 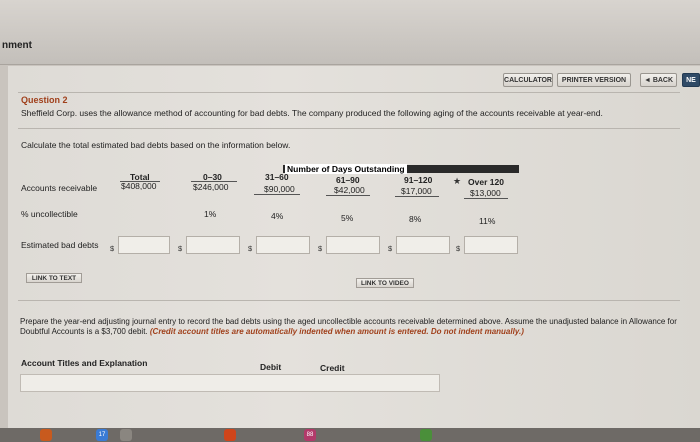 I want to click on group-header: Number of Days Outstanding, so click(x=346, y=169).